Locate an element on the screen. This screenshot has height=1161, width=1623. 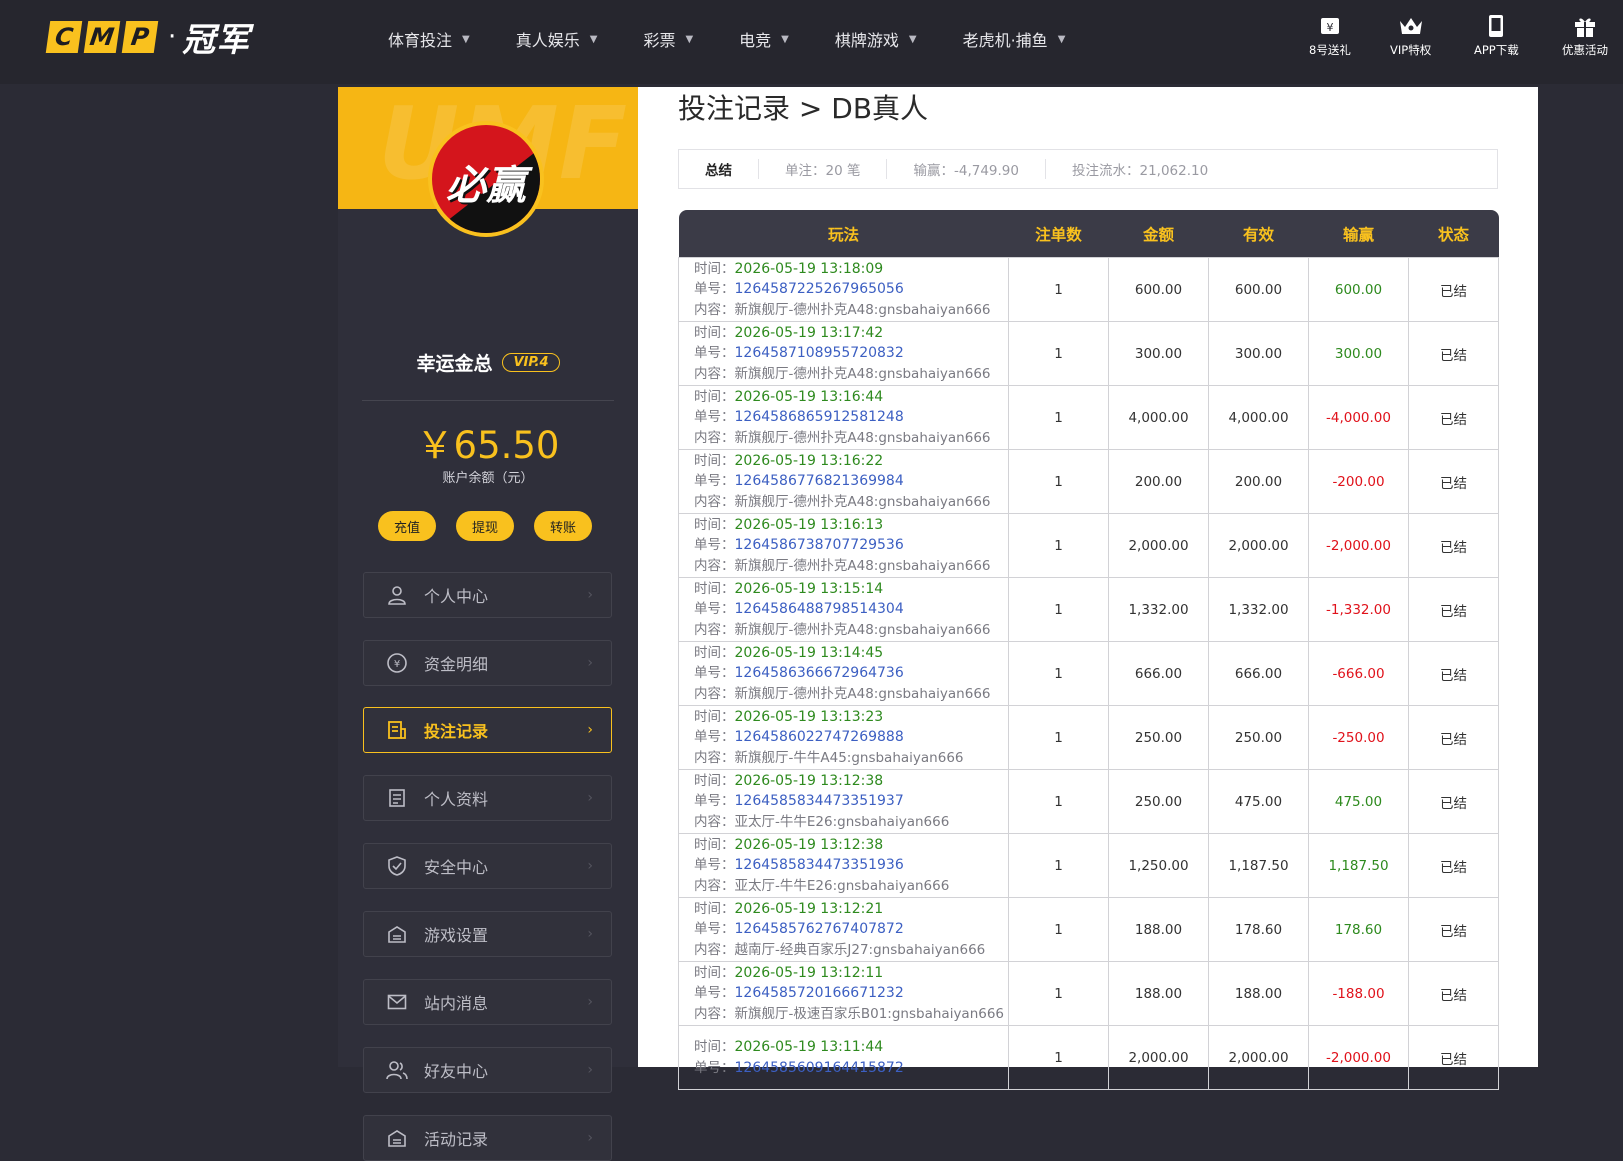
bet-amount-cell: 4,000.00 is located at coordinates (1158, 417).